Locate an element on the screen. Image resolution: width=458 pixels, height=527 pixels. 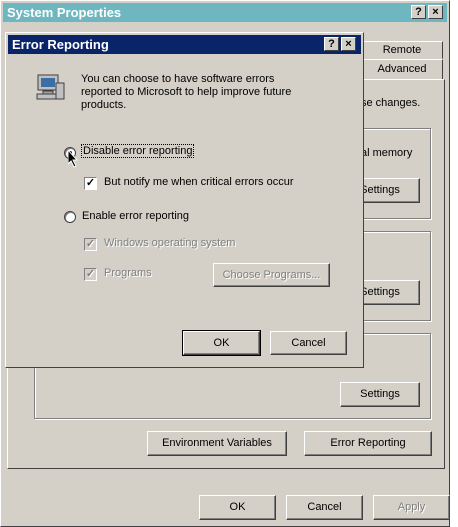
programs-label: Programs is located at coordinates (128, 273).